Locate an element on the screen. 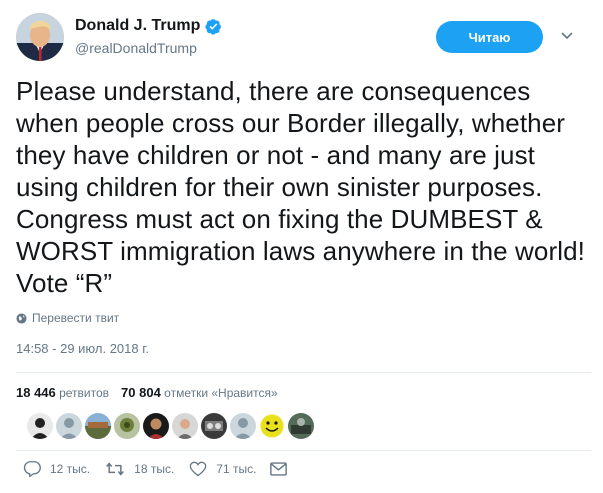 The height and width of the screenshot is (493, 603). liker-avatars is located at coordinates (172, 426).